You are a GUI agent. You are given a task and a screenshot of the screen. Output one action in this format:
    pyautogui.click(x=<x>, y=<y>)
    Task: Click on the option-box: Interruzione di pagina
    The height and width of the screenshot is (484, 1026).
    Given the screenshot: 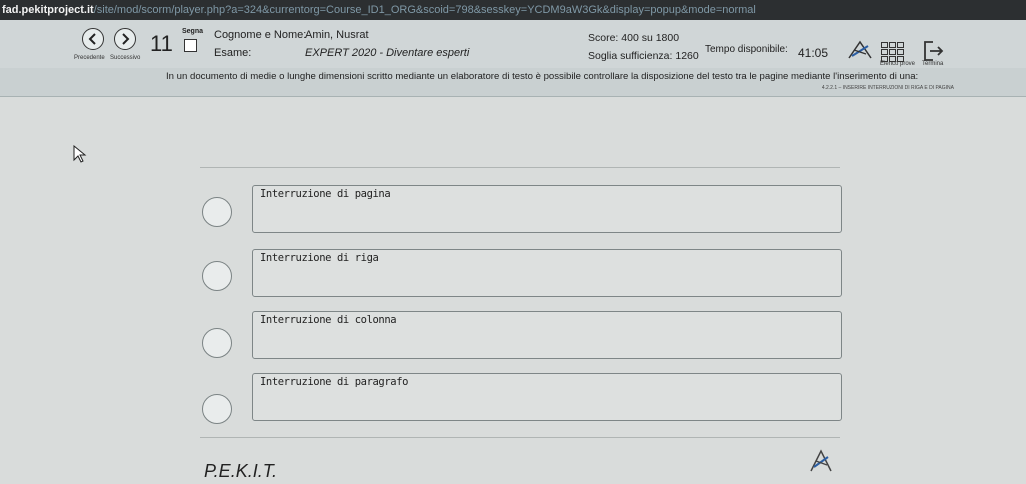 What is the action you would take?
    pyautogui.click(x=547, y=209)
    